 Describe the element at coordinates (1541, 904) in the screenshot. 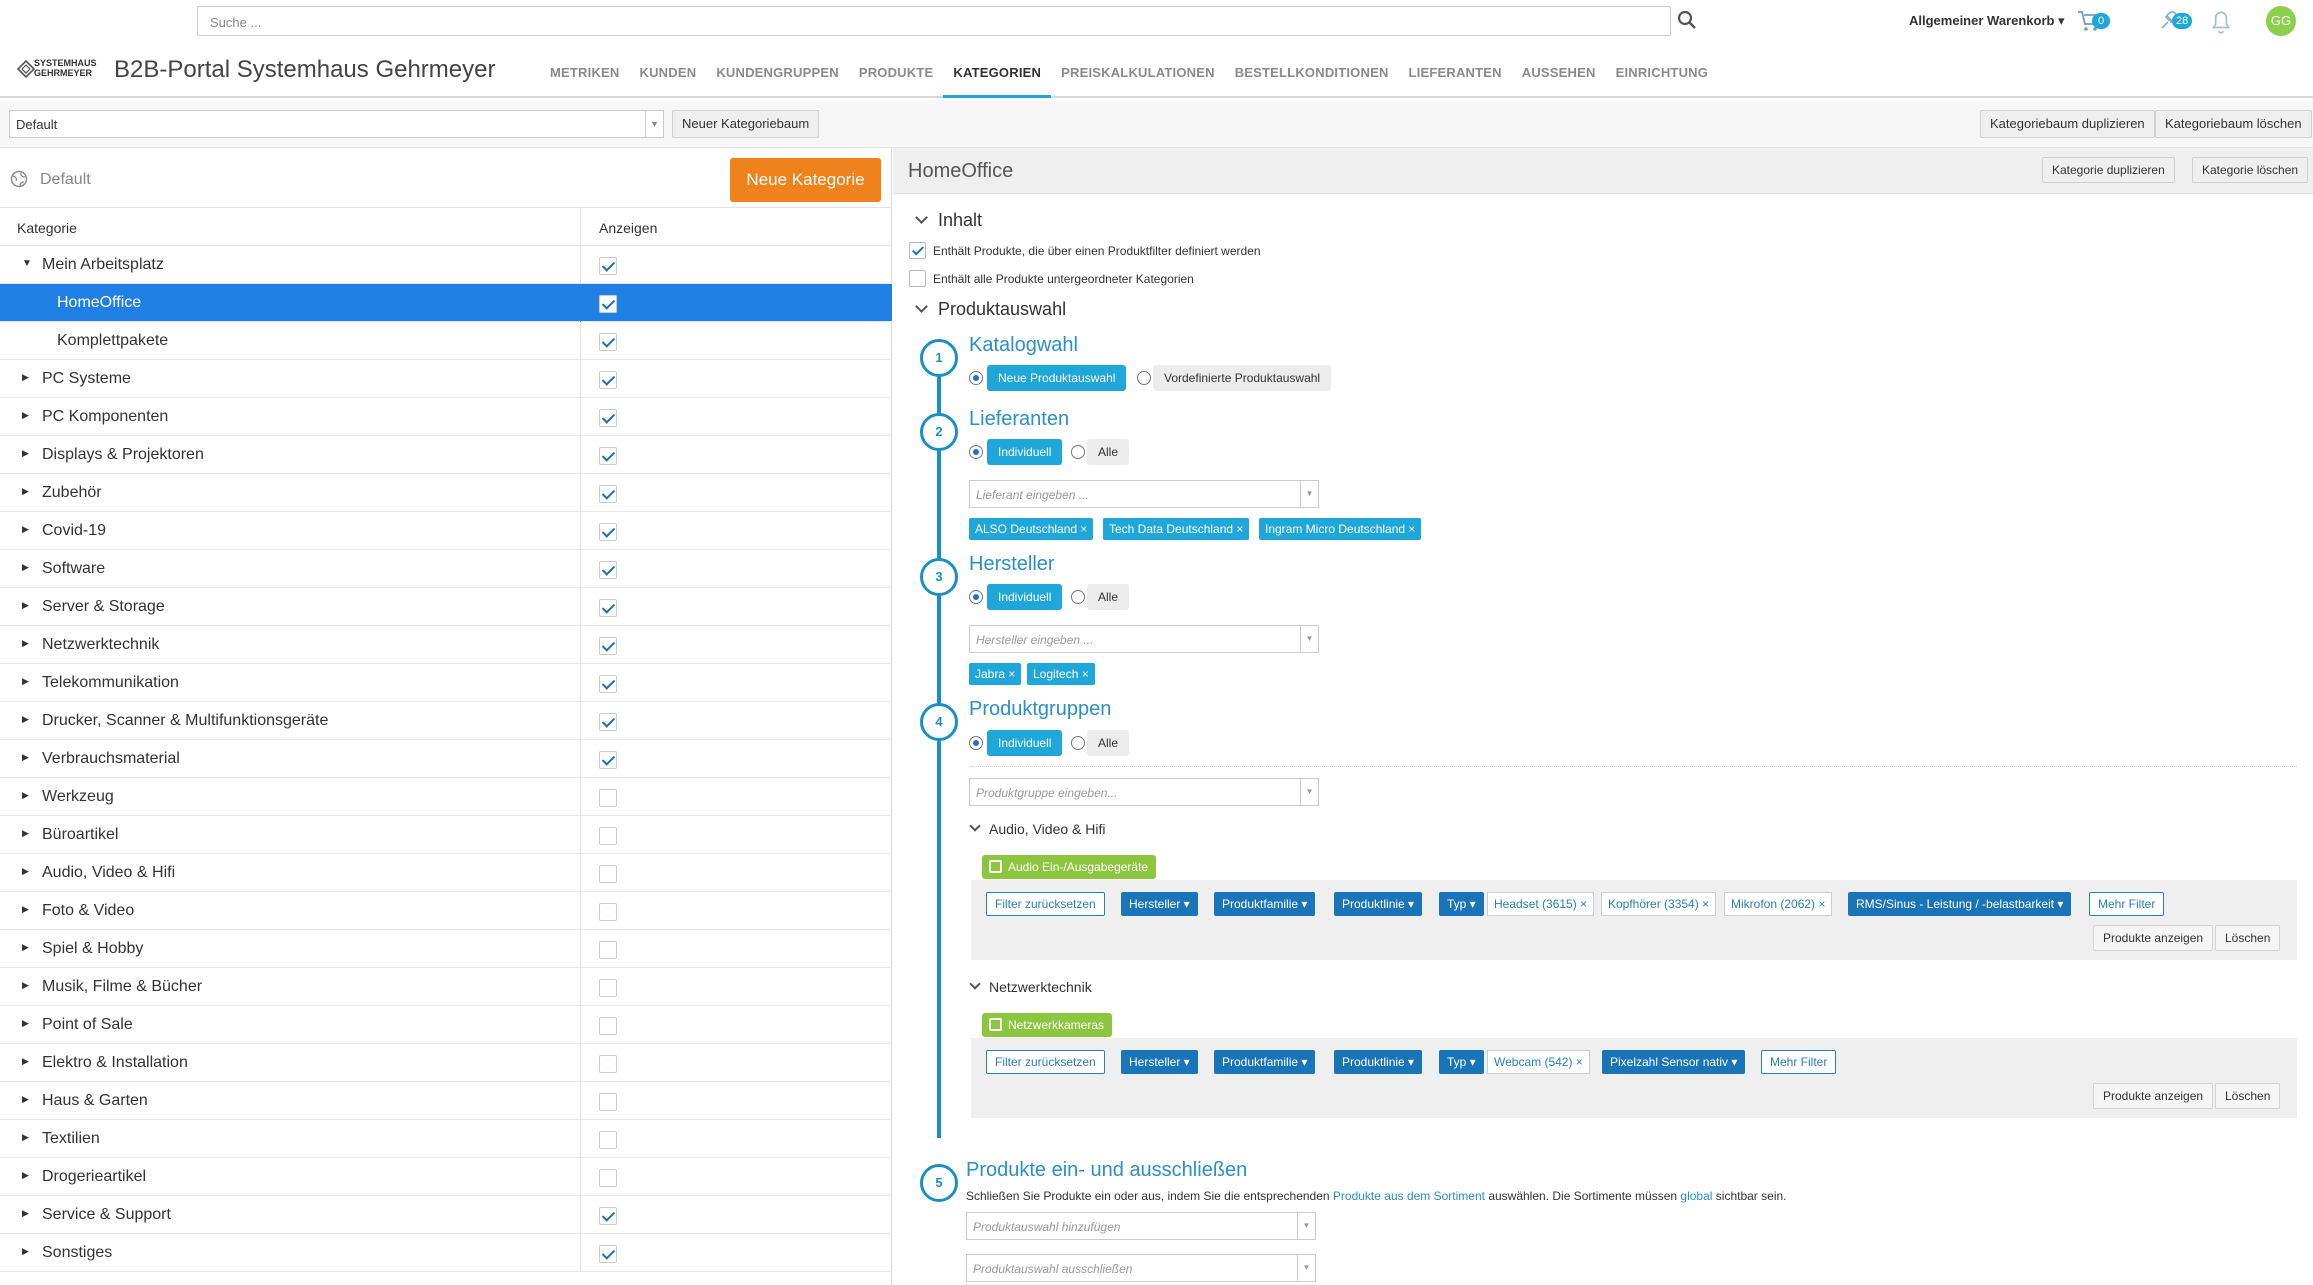

I see `filter-value-headset: Headset (3615) ×` at that location.